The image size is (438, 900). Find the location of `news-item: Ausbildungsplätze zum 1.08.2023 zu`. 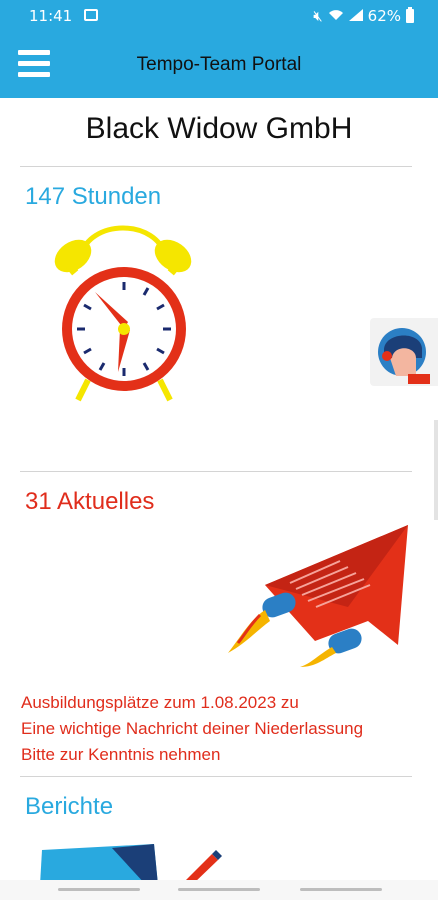

news-item: Ausbildungsplätze zum 1.08.2023 zu is located at coordinates (192, 703).